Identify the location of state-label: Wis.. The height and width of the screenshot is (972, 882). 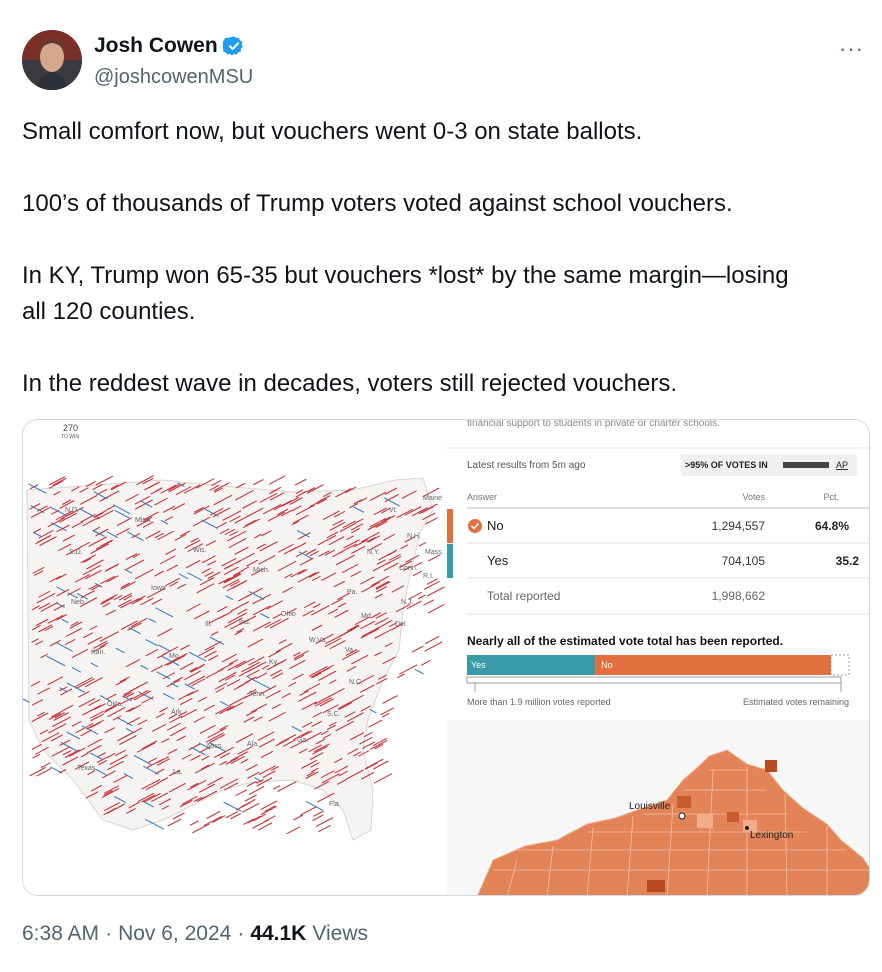
(200, 550).